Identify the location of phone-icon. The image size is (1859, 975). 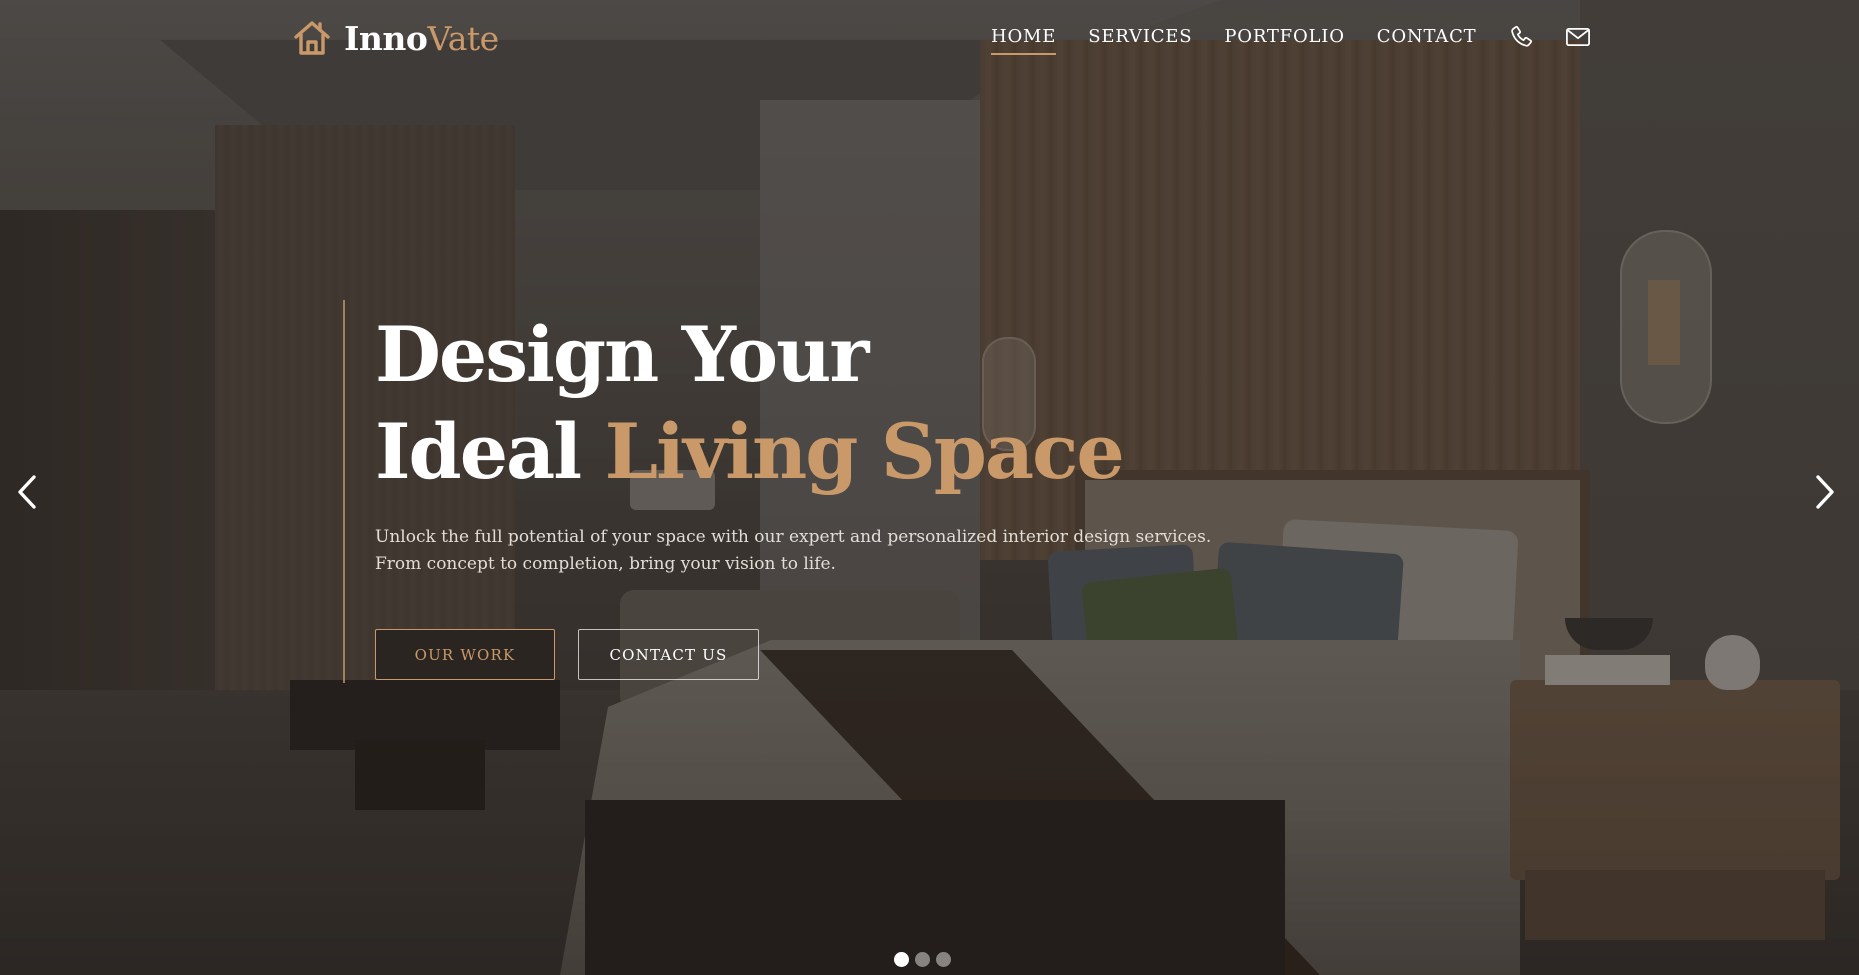
(1522, 37).